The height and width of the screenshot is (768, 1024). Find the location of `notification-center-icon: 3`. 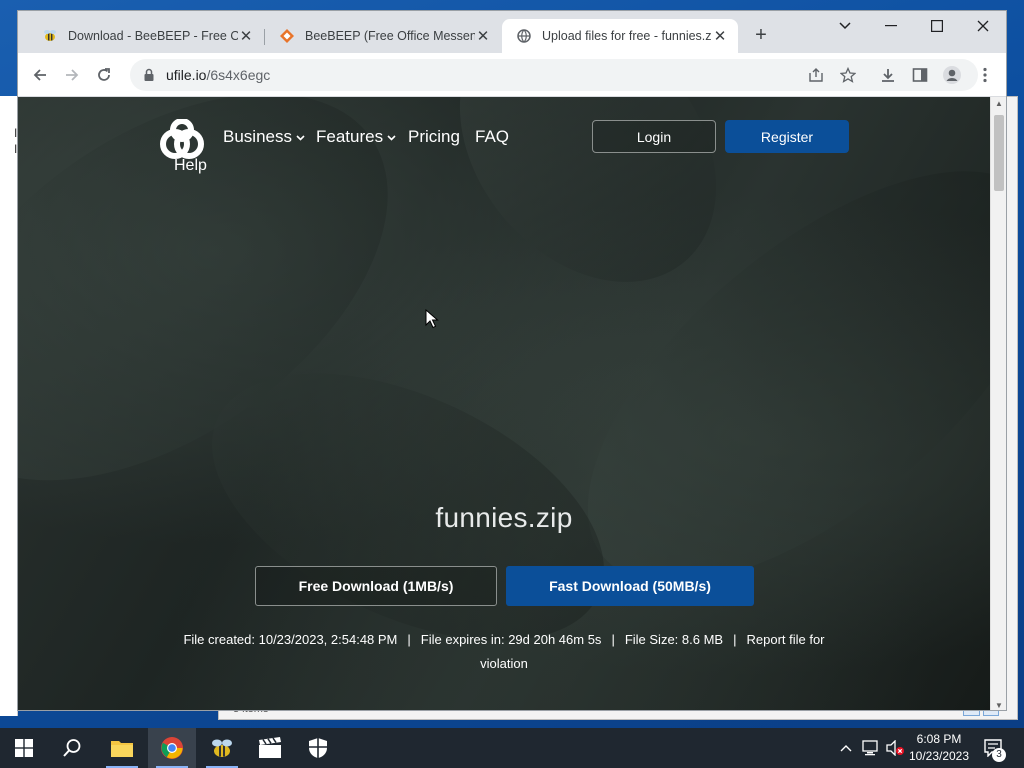

notification-center-icon: 3 is located at coordinates (994, 748).